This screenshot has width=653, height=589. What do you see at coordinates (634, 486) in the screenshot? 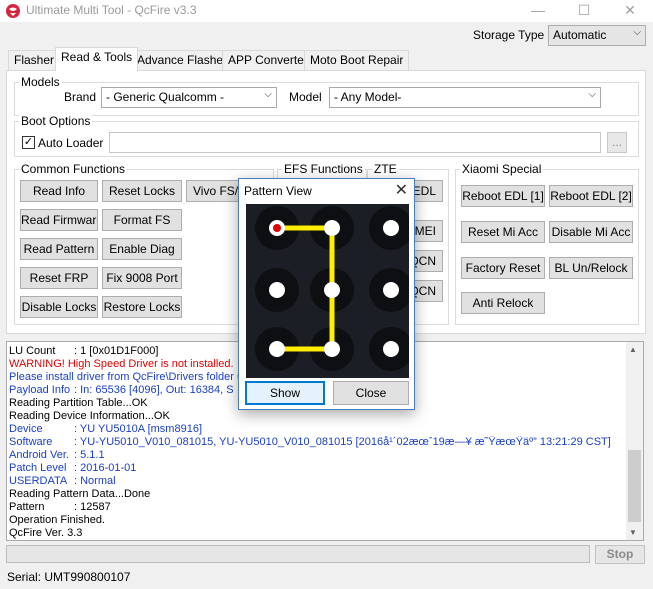
I see `scroll-thumb` at bounding box center [634, 486].